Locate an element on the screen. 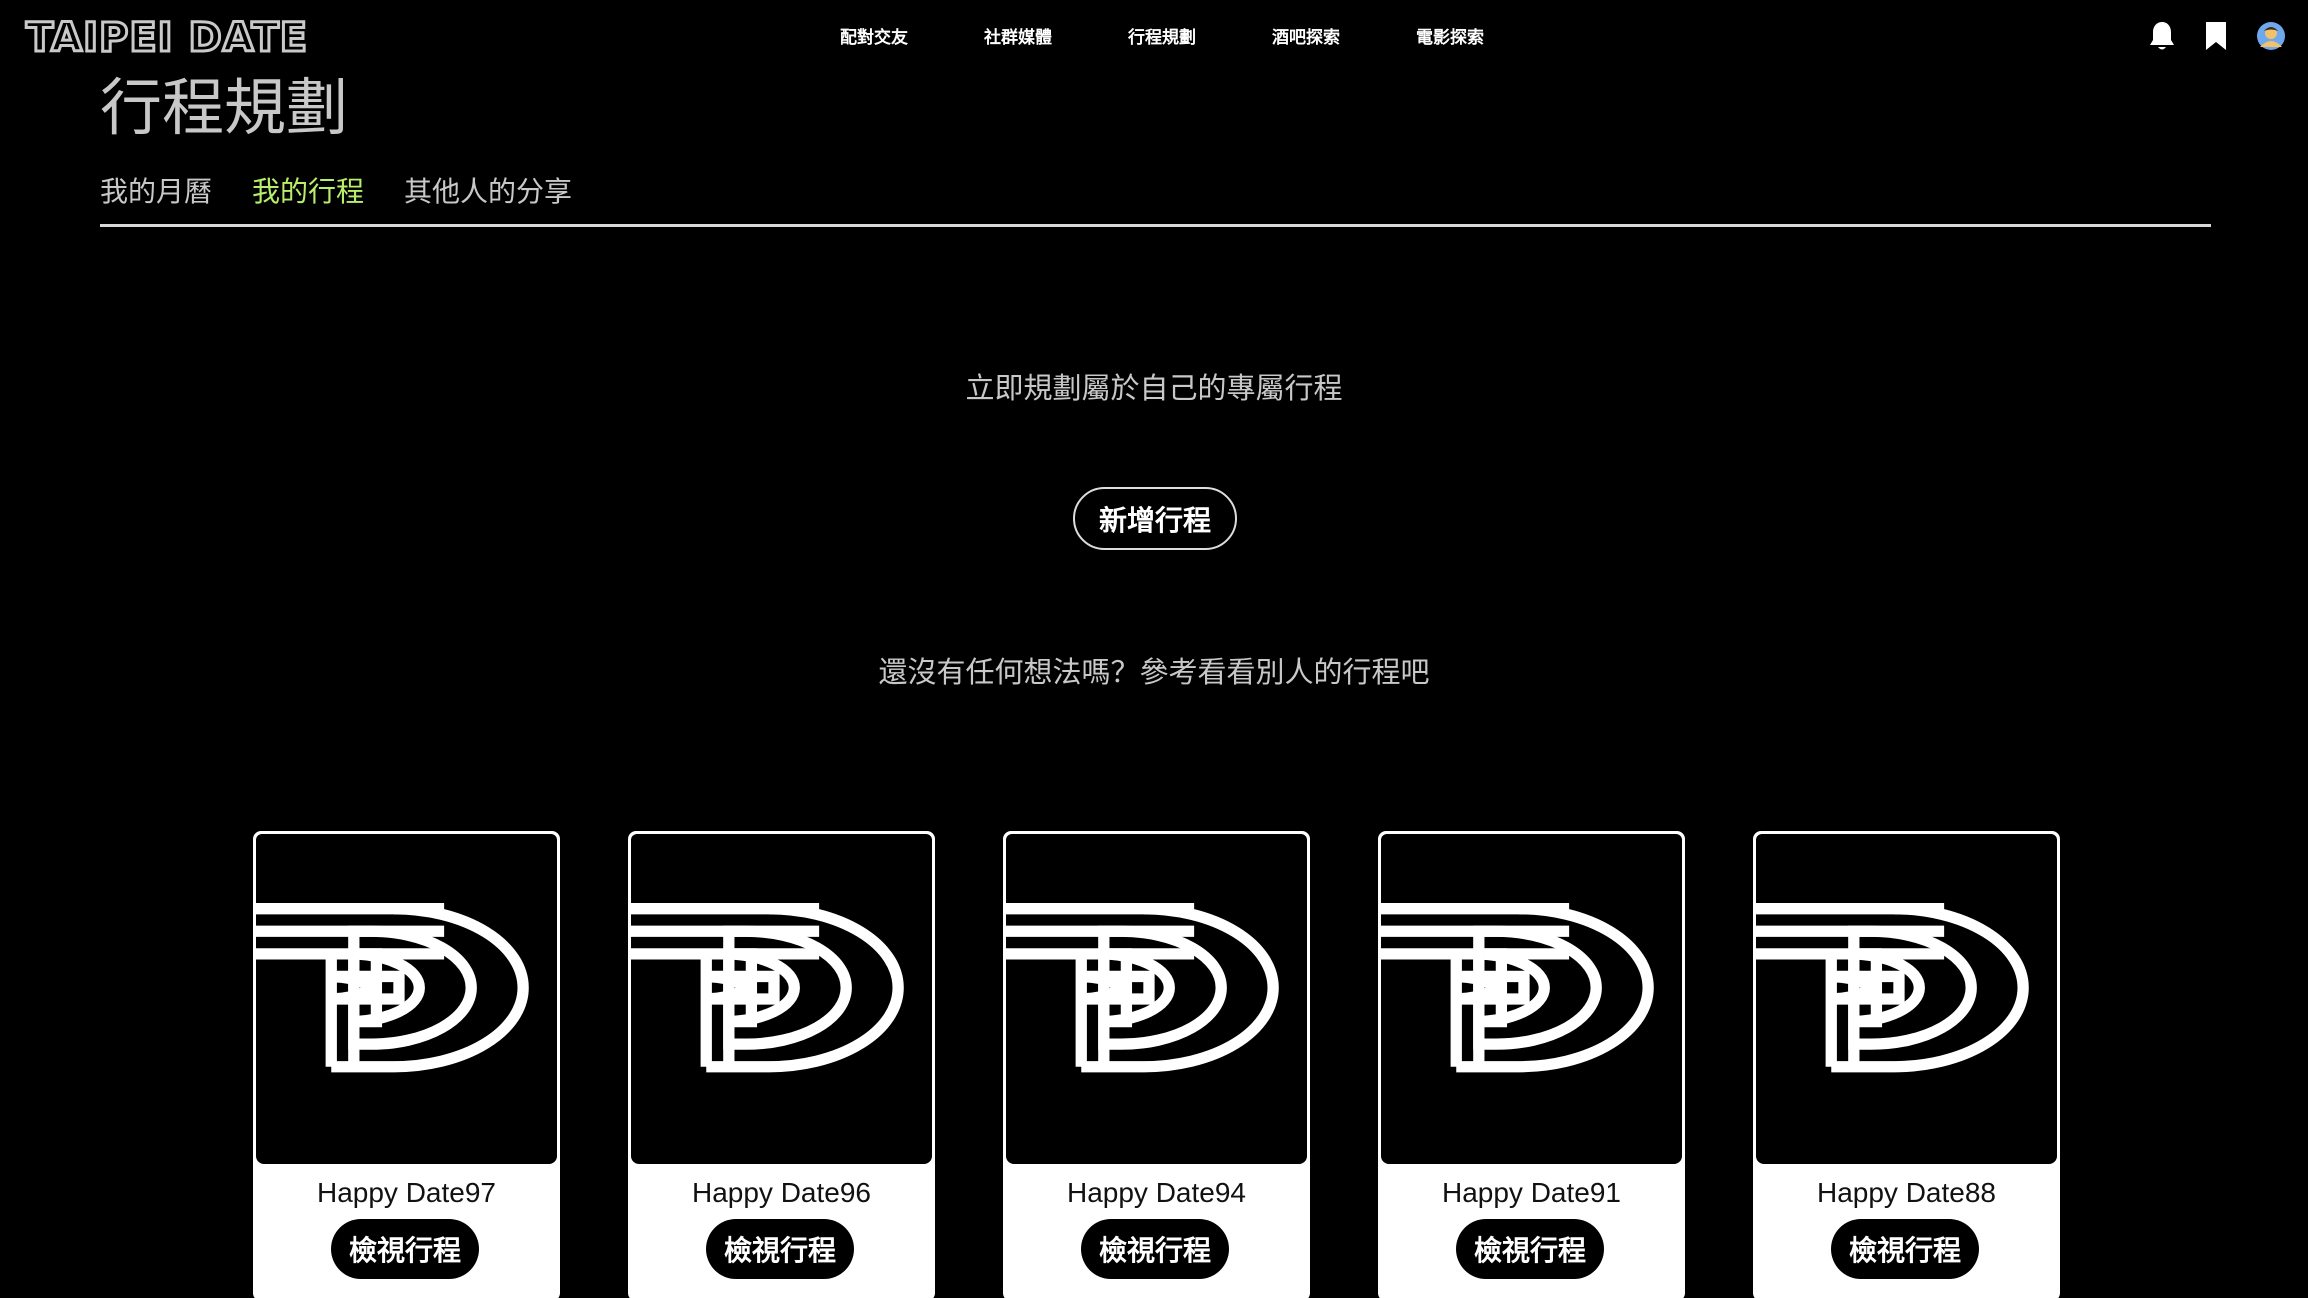 The image size is (2308, 1298). itinerary-card: Happy Date96 檢視行程 is located at coordinates (781, 1064).